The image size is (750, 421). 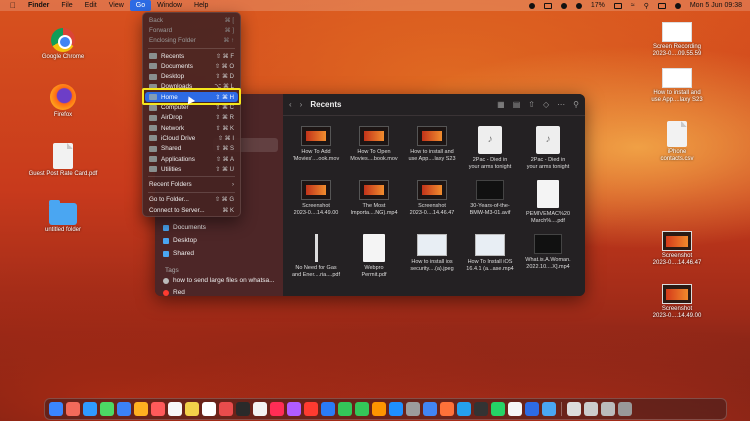 I want to click on file-item: What.is.A.Woman. 2022.10....X].mp4, so click(x=548, y=258).